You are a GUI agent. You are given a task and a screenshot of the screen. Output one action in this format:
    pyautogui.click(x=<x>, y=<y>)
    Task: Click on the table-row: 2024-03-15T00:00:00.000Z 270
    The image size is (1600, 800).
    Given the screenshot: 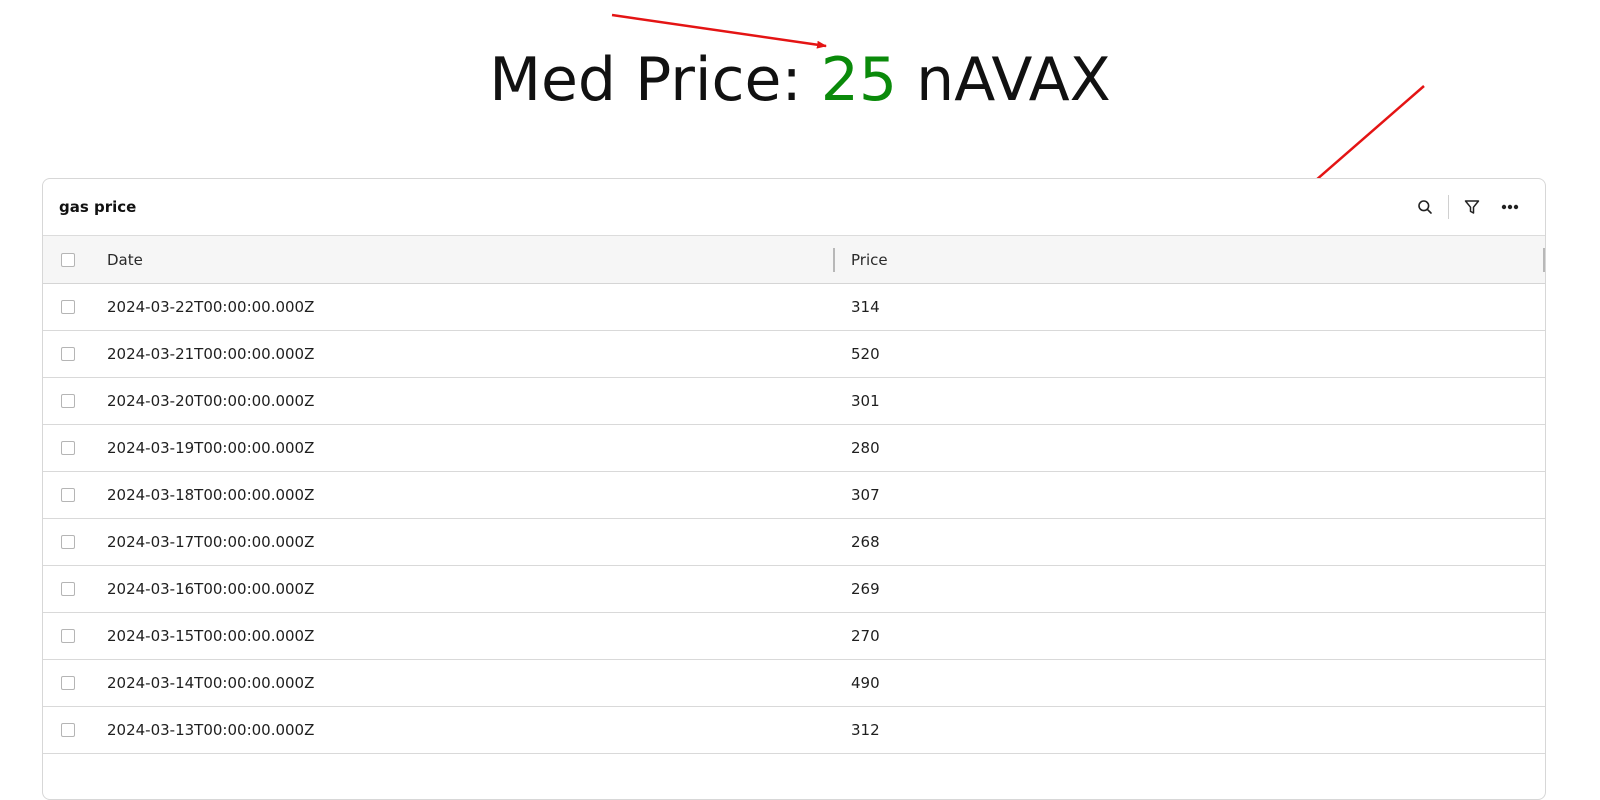 What is the action you would take?
    pyautogui.click(x=794, y=636)
    